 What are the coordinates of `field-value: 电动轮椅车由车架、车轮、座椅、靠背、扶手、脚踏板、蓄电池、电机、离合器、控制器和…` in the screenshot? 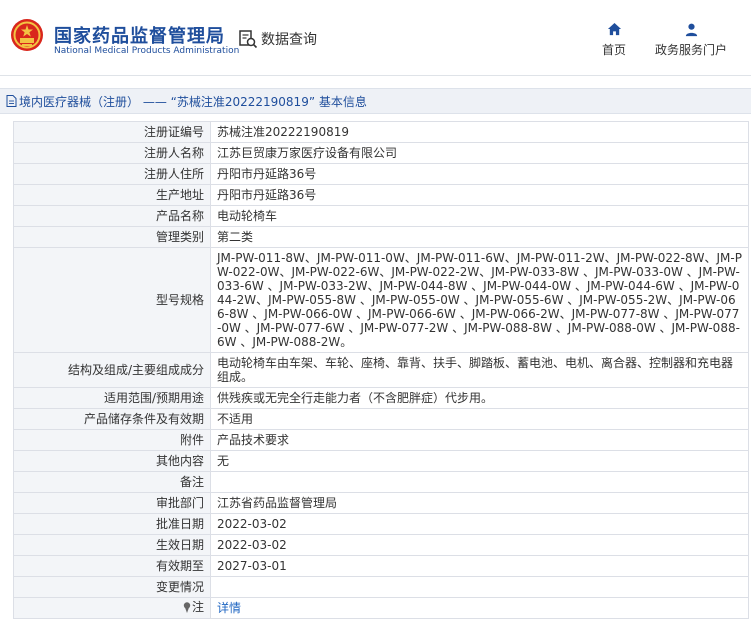 It's located at (479, 370).